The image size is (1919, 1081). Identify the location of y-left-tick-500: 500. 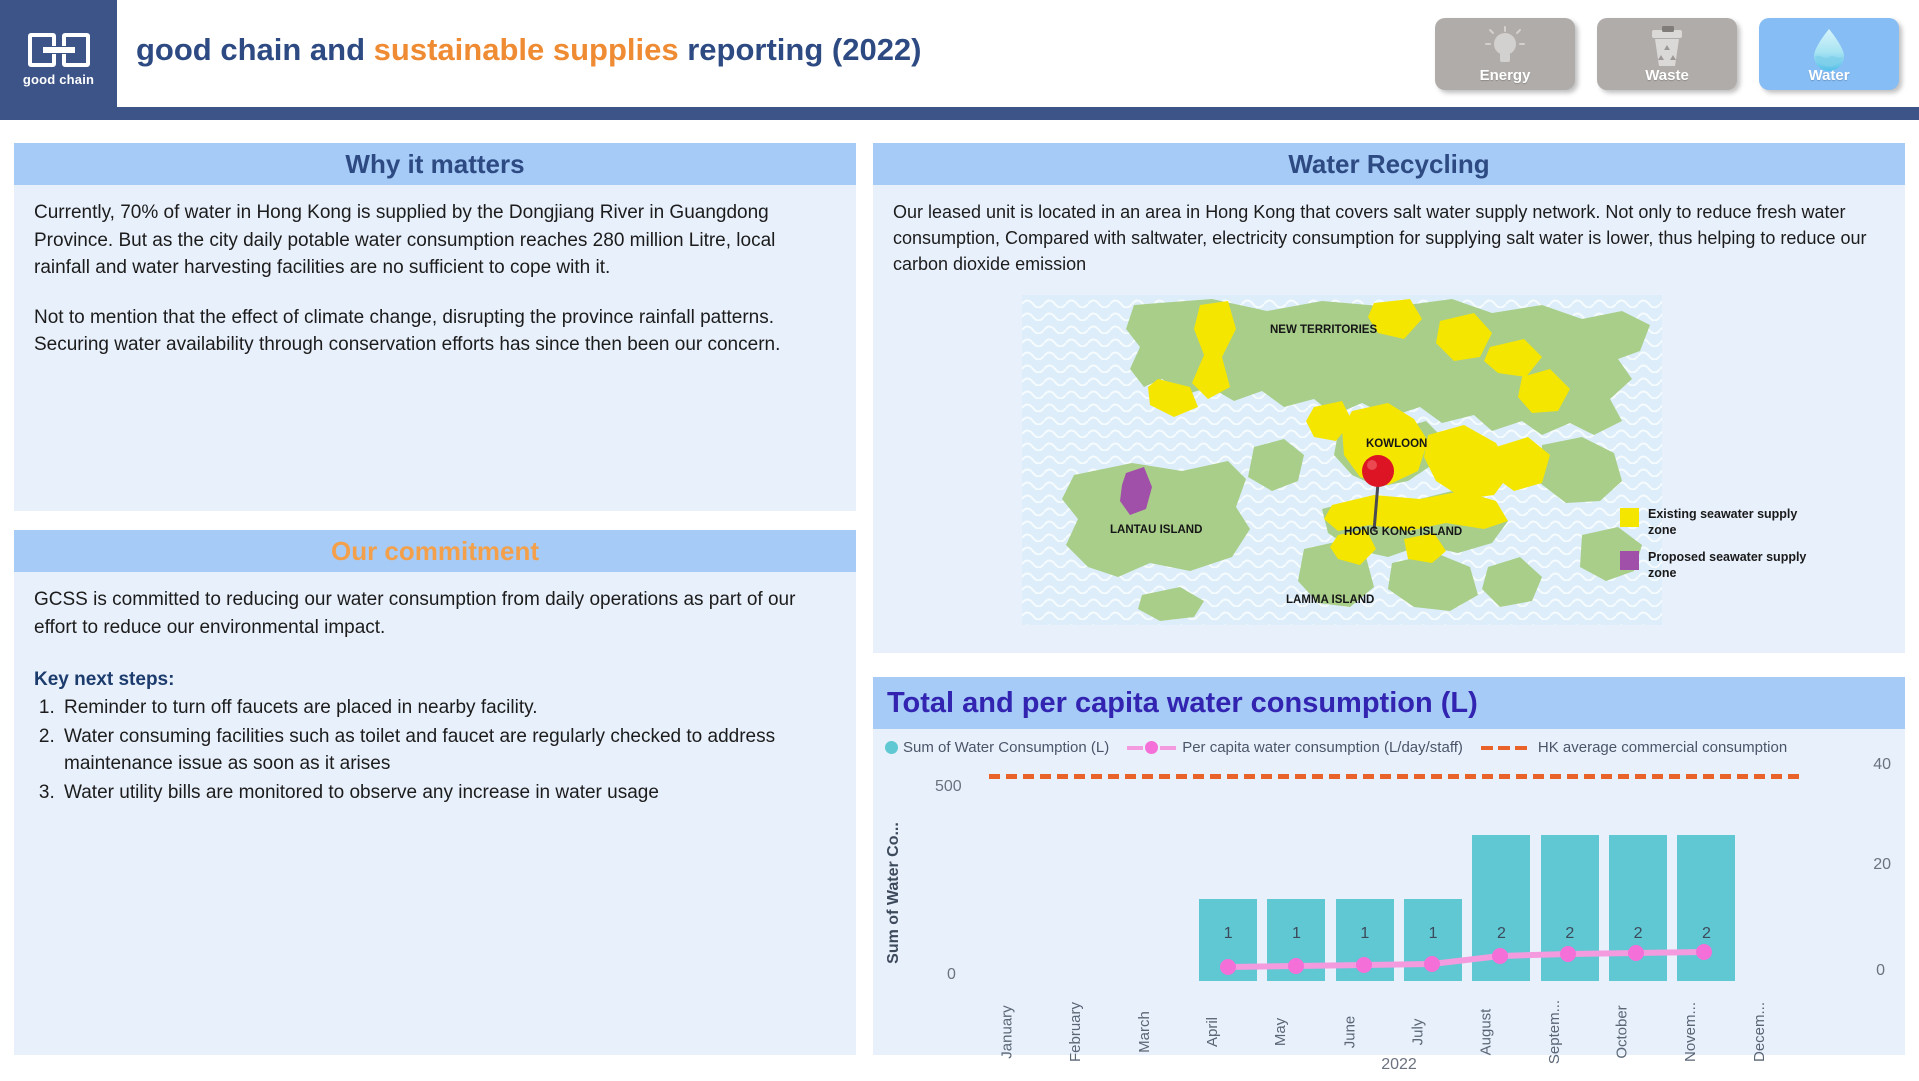
(948, 786).